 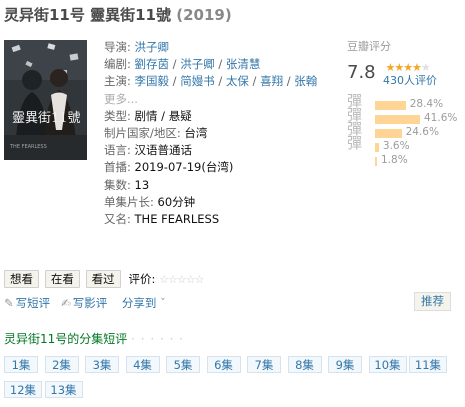 I want to click on rate-stars-input: ☆☆☆☆☆, so click(x=181, y=279).